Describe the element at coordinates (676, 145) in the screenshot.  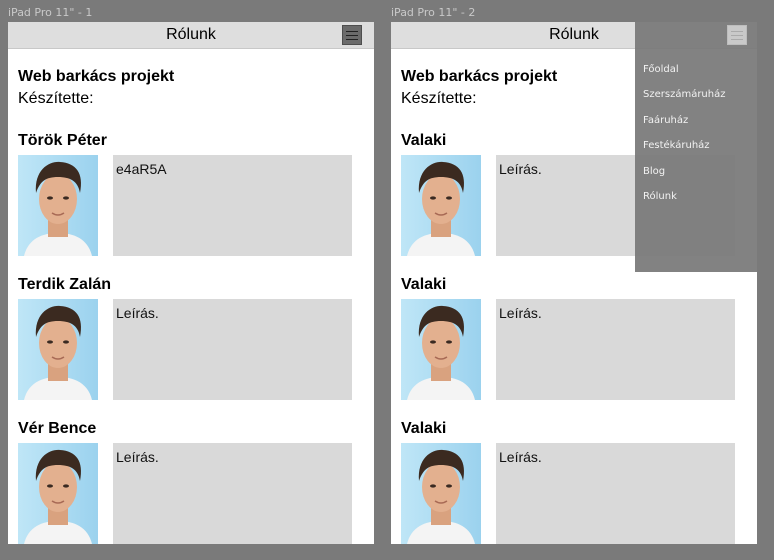
I see `menu-item-festekaruhaz: Festékáruház` at that location.